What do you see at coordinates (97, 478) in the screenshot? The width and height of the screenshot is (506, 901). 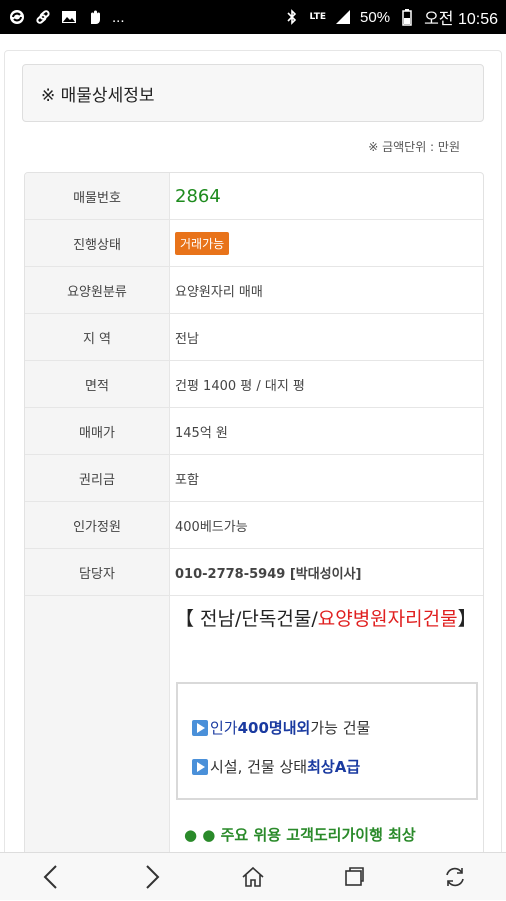 I see `row-label: 권리금` at bounding box center [97, 478].